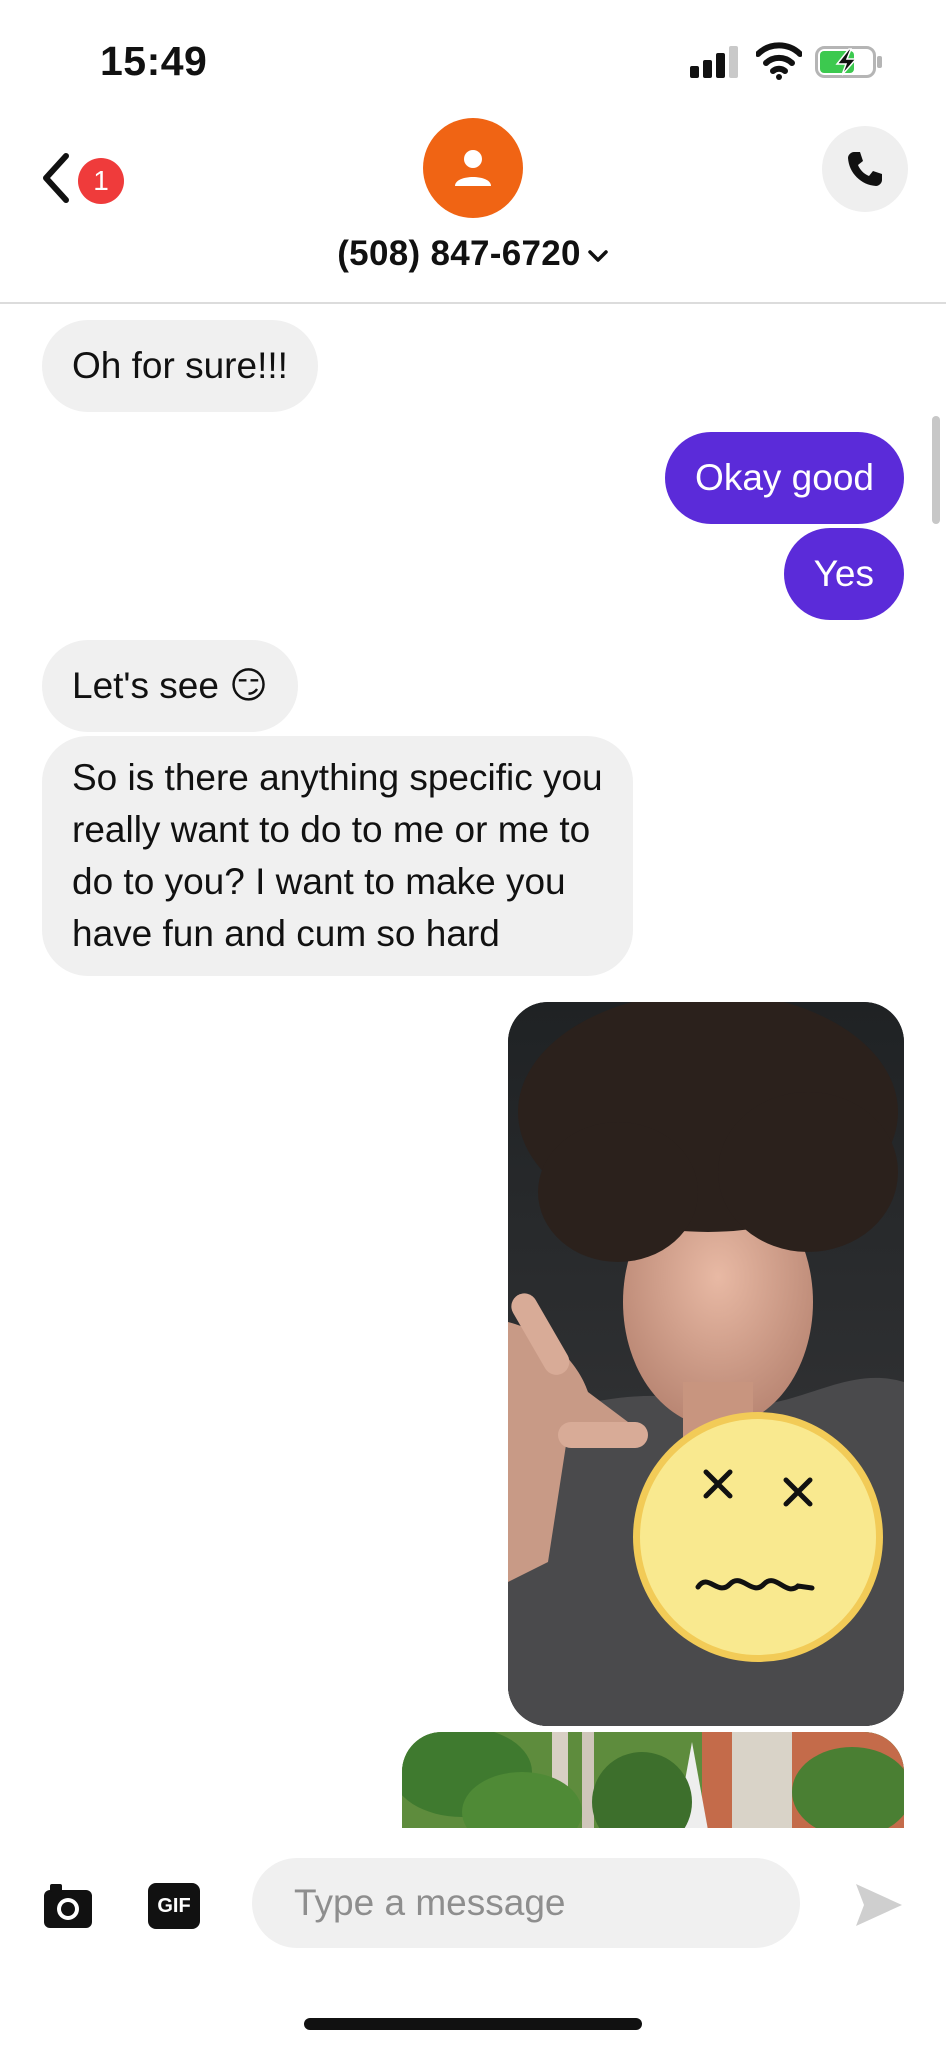 This screenshot has height=2048, width=946. Describe the element at coordinates (879, 1905) in the screenshot. I see `send-icon` at that location.